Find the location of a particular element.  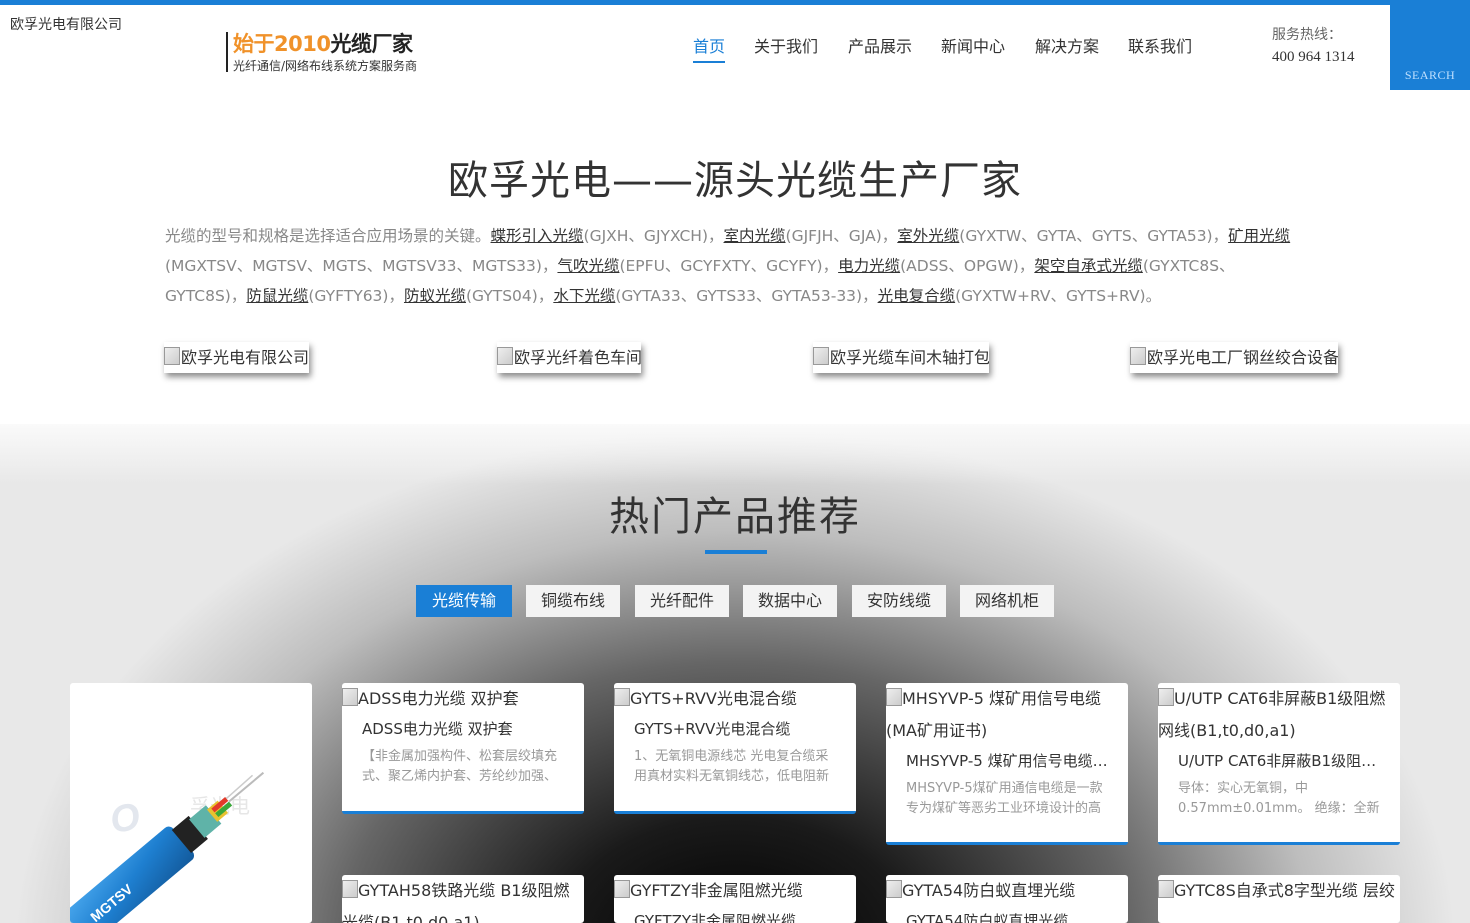

models-text: (GJXH、GJYXCH)， is located at coordinates (653, 236).